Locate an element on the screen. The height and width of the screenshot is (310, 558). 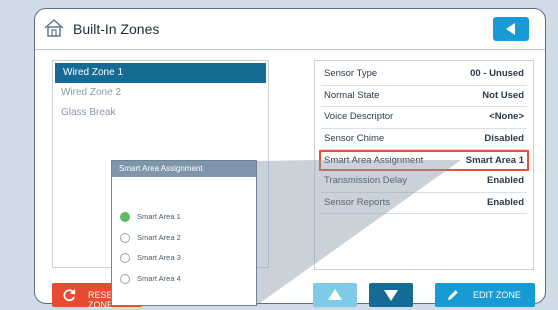
setting-row-normal-state: Normal State Not Used is located at coordinates (424, 96).